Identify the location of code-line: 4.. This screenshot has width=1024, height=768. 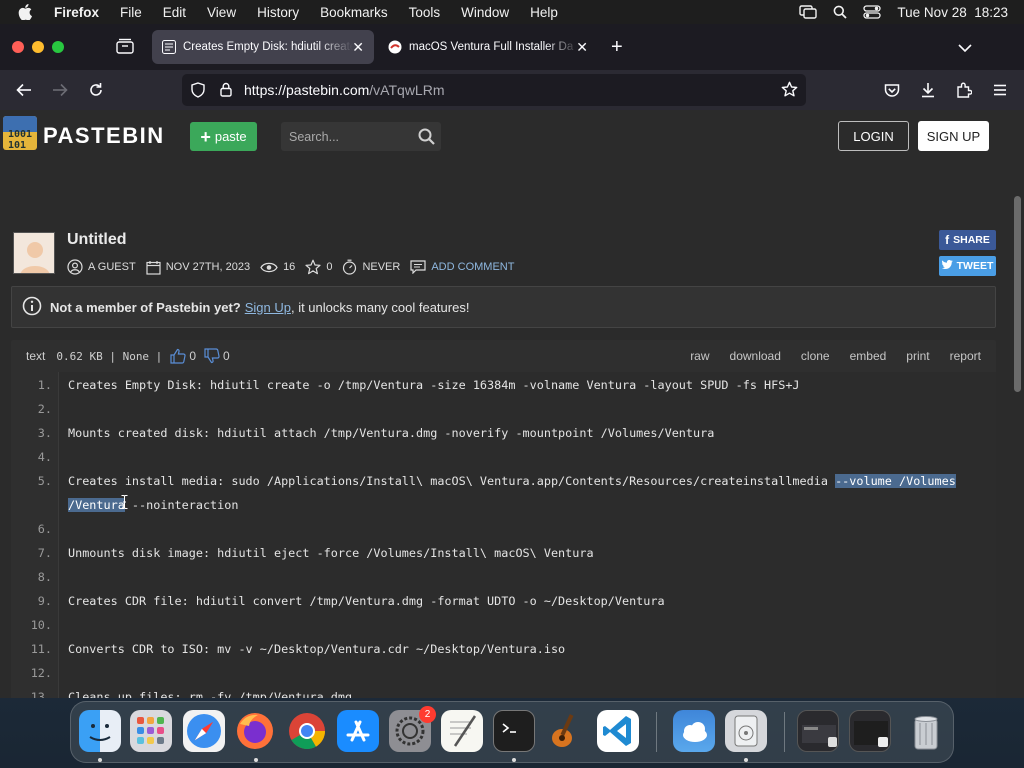
(503, 456).